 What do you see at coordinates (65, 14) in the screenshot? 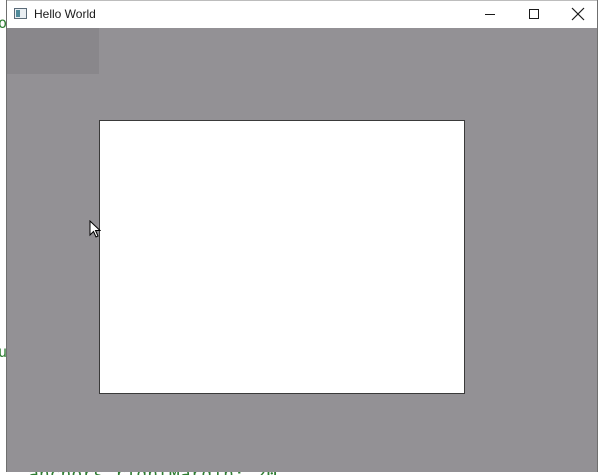
I see `window-title: Hello World` at bounding box center [65, 14].